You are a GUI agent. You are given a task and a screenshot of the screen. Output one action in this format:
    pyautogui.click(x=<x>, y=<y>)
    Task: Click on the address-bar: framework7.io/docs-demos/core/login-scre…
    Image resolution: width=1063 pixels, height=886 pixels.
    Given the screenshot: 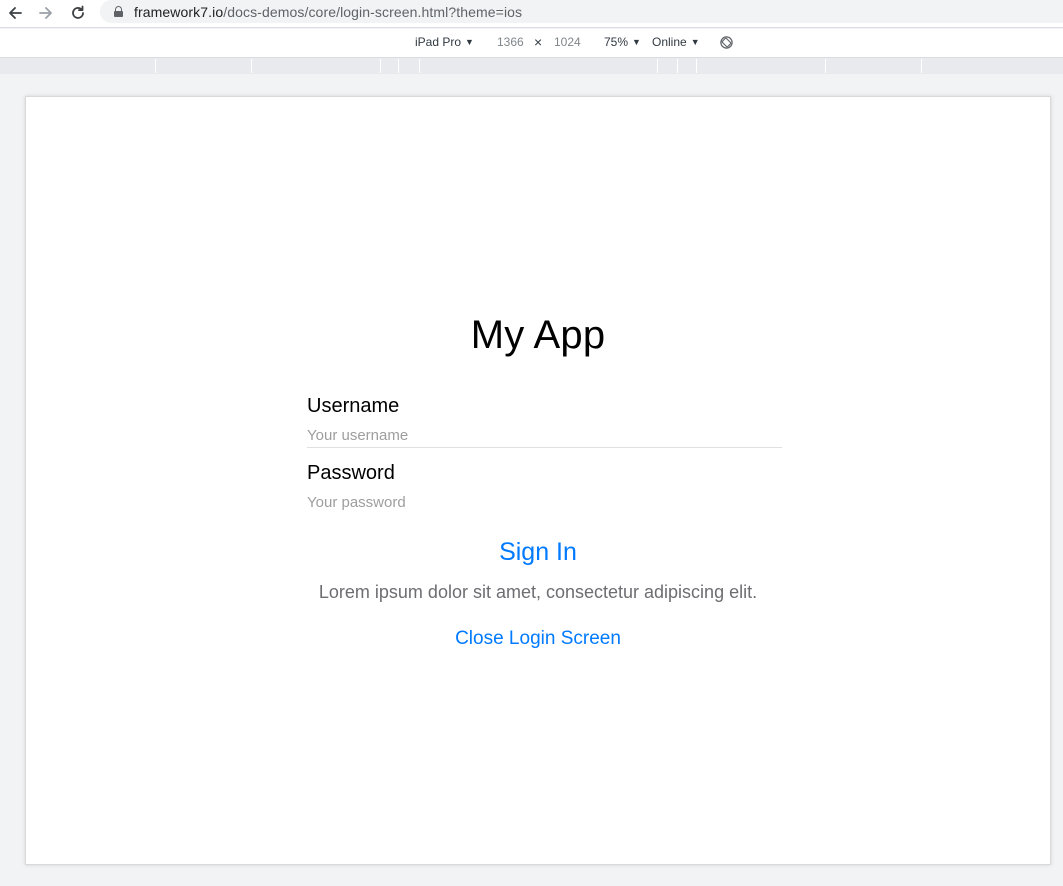 What is the action you would take?
    pyautogui.click(x=581, y=11)
    